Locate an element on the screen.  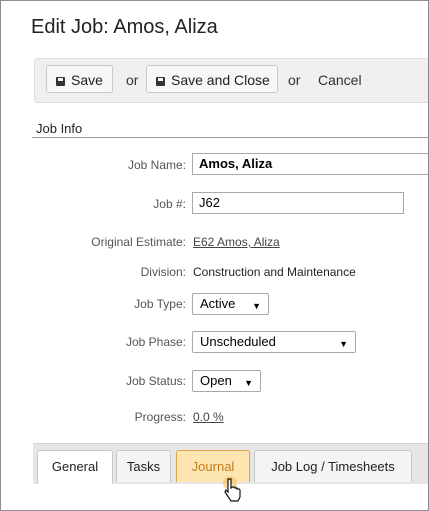
job-type-label: Job Type: is located at coordinates (160, 304).